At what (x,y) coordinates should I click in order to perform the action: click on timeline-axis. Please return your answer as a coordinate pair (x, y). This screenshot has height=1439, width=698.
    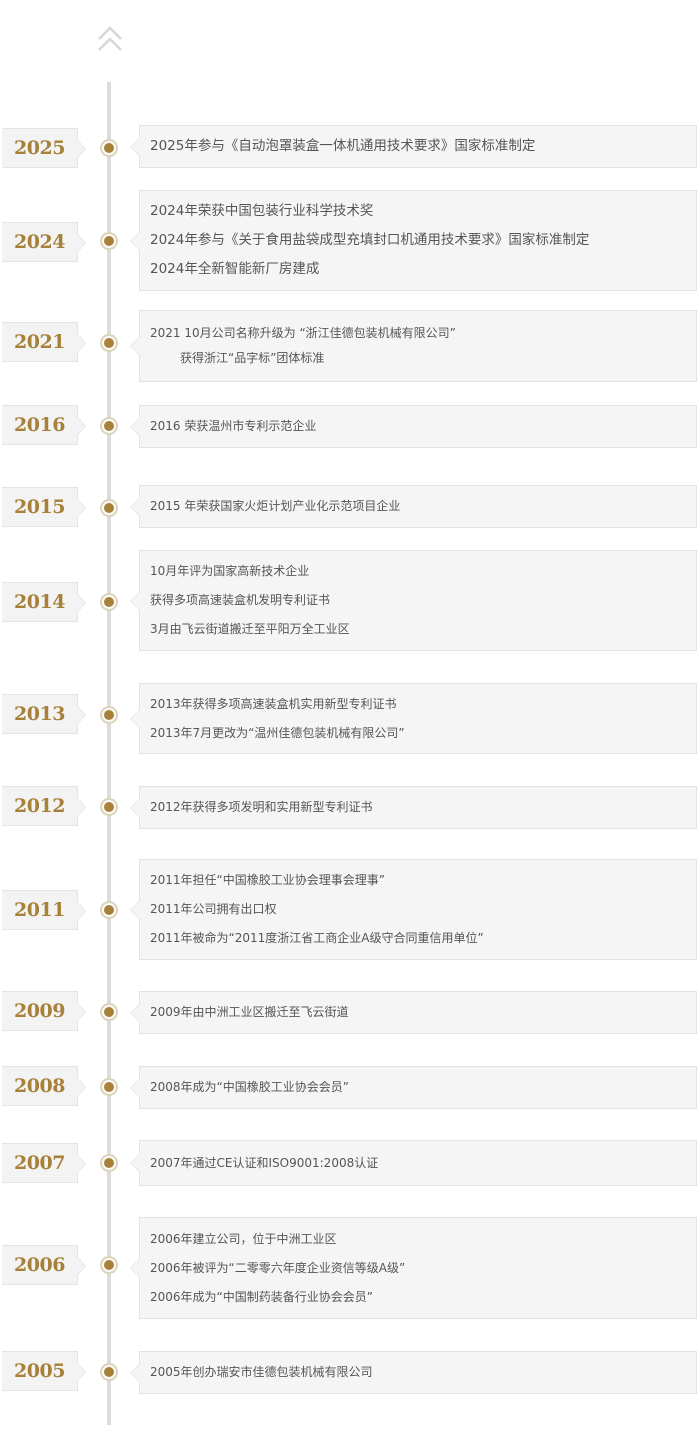
    Looking at the image, I should click on (109, 753).